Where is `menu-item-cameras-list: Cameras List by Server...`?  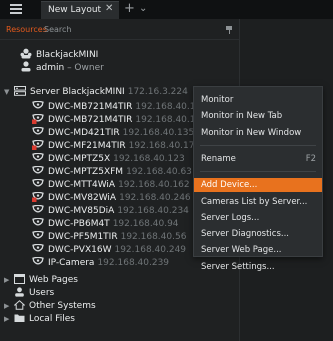
menu-item-cameras-list: Cameras List by Server... is located at coordinates (258, 202).